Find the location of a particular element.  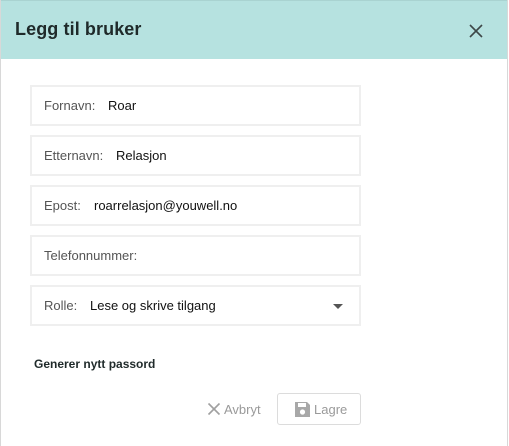

email-field: Epost: roarrelasjon@youwell.no is located at coordinates (195, 205).